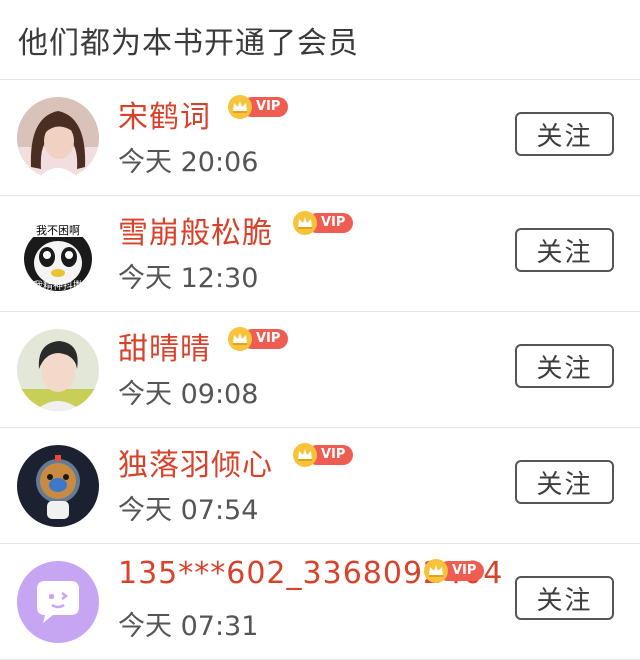  What do you see at coordinates (195, 462) in the screenshot?
I see `member-name: 独落羽倾心` at bounding box center [195, 462].